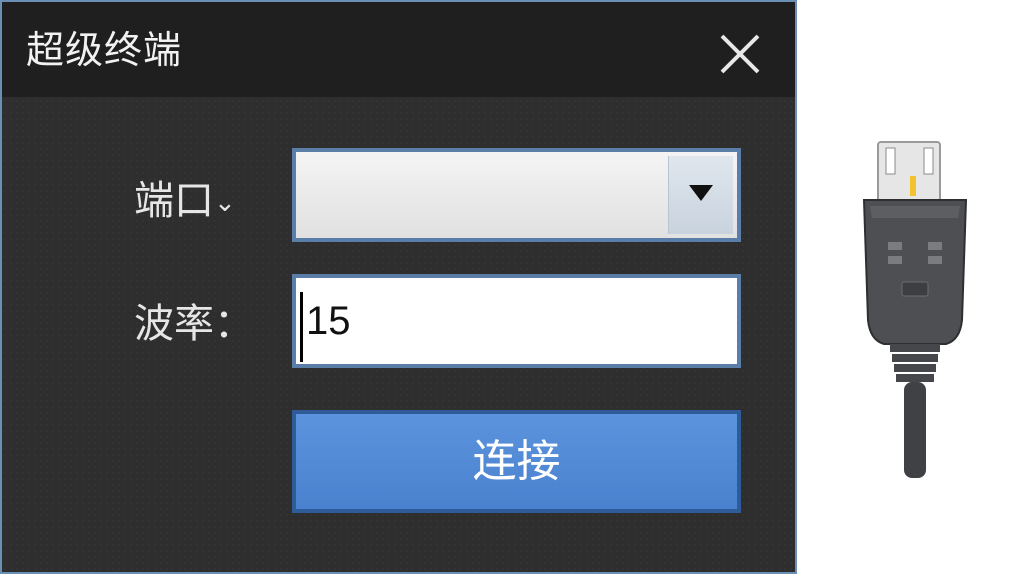  I want to click on port-dropdown-button, so click(700, 195).